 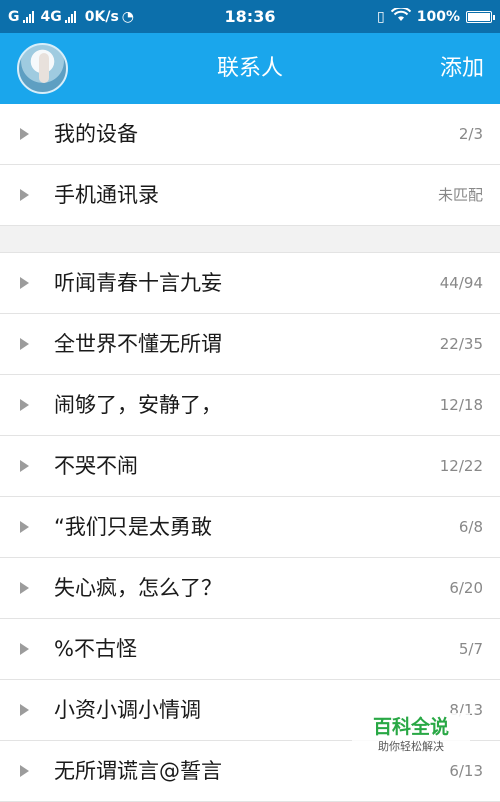 What do you see at coordinates (96, 466) in the screenshot?
I see `group-name: 不哭不闹` at bounding box center [96, 466].